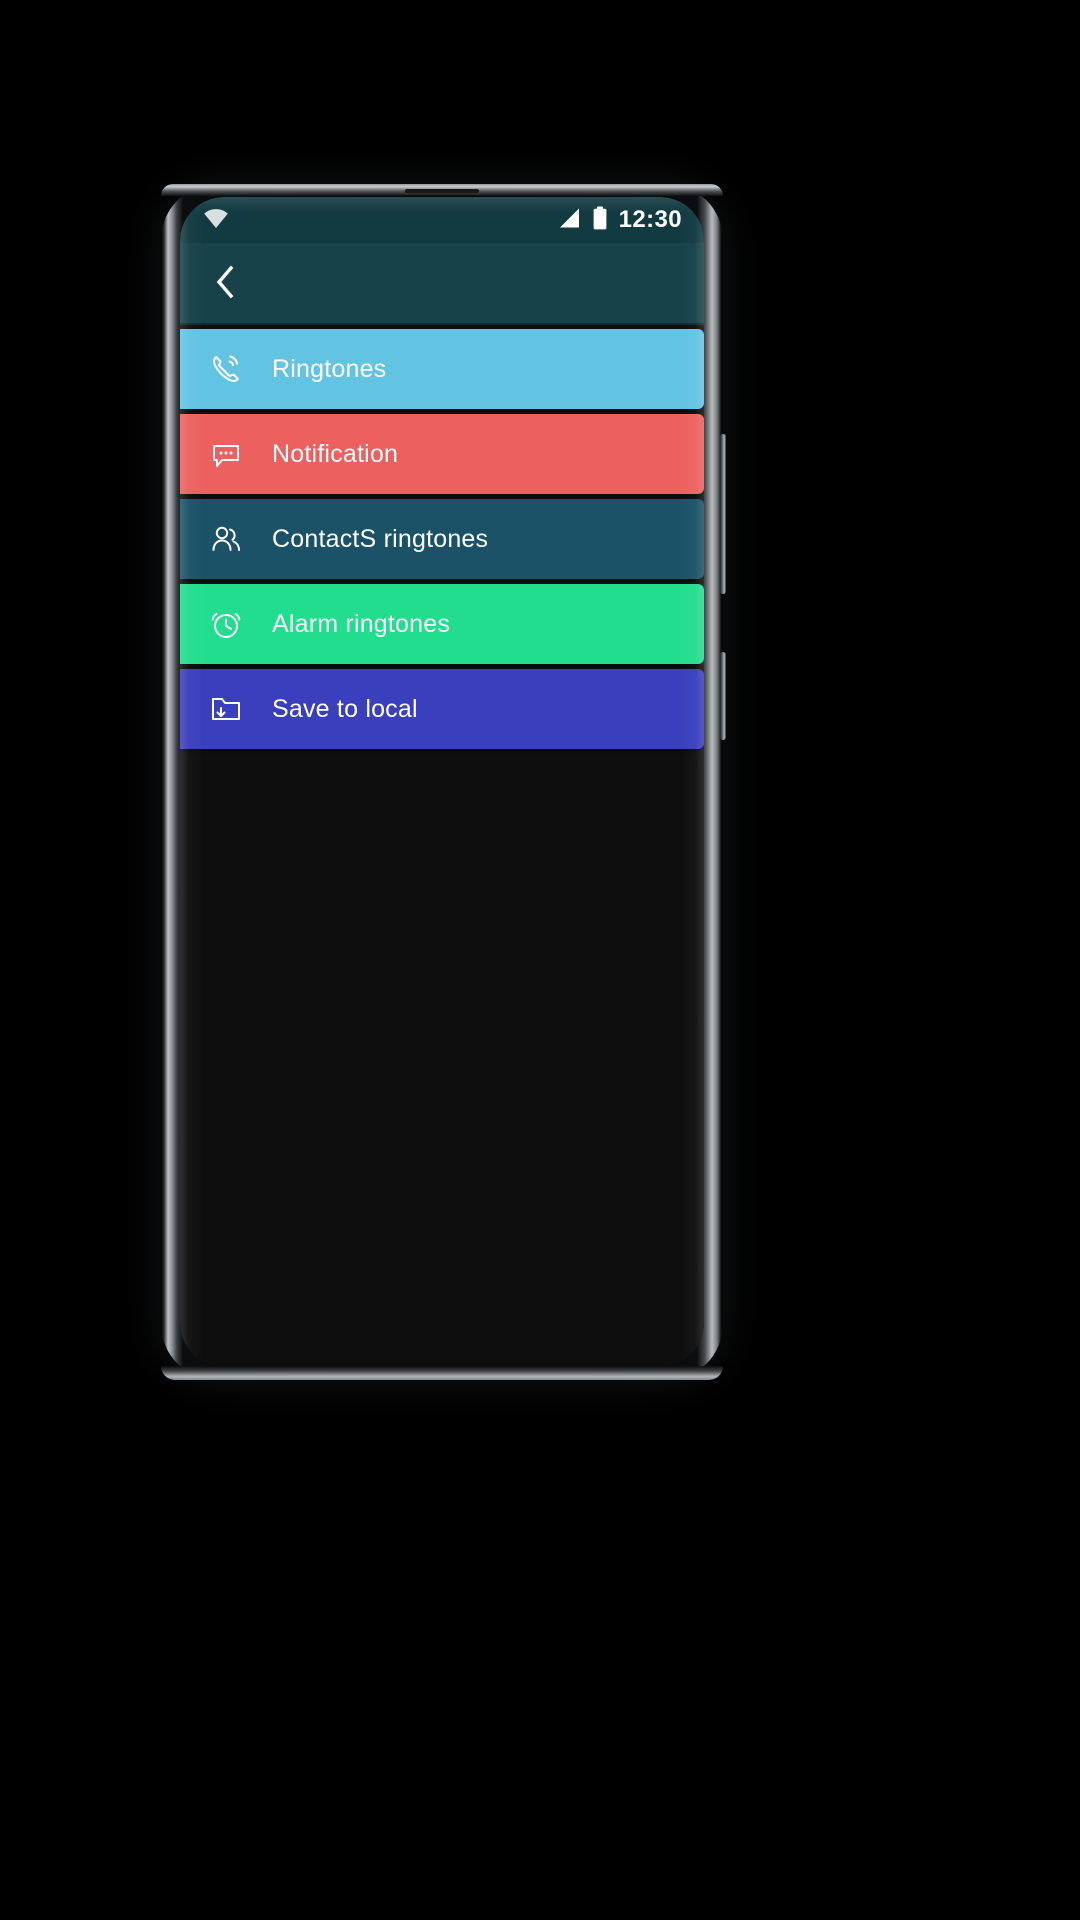 This screenshot has height=1920, width=1080. I want to click on earpiece-speaker, so click(442, 191).